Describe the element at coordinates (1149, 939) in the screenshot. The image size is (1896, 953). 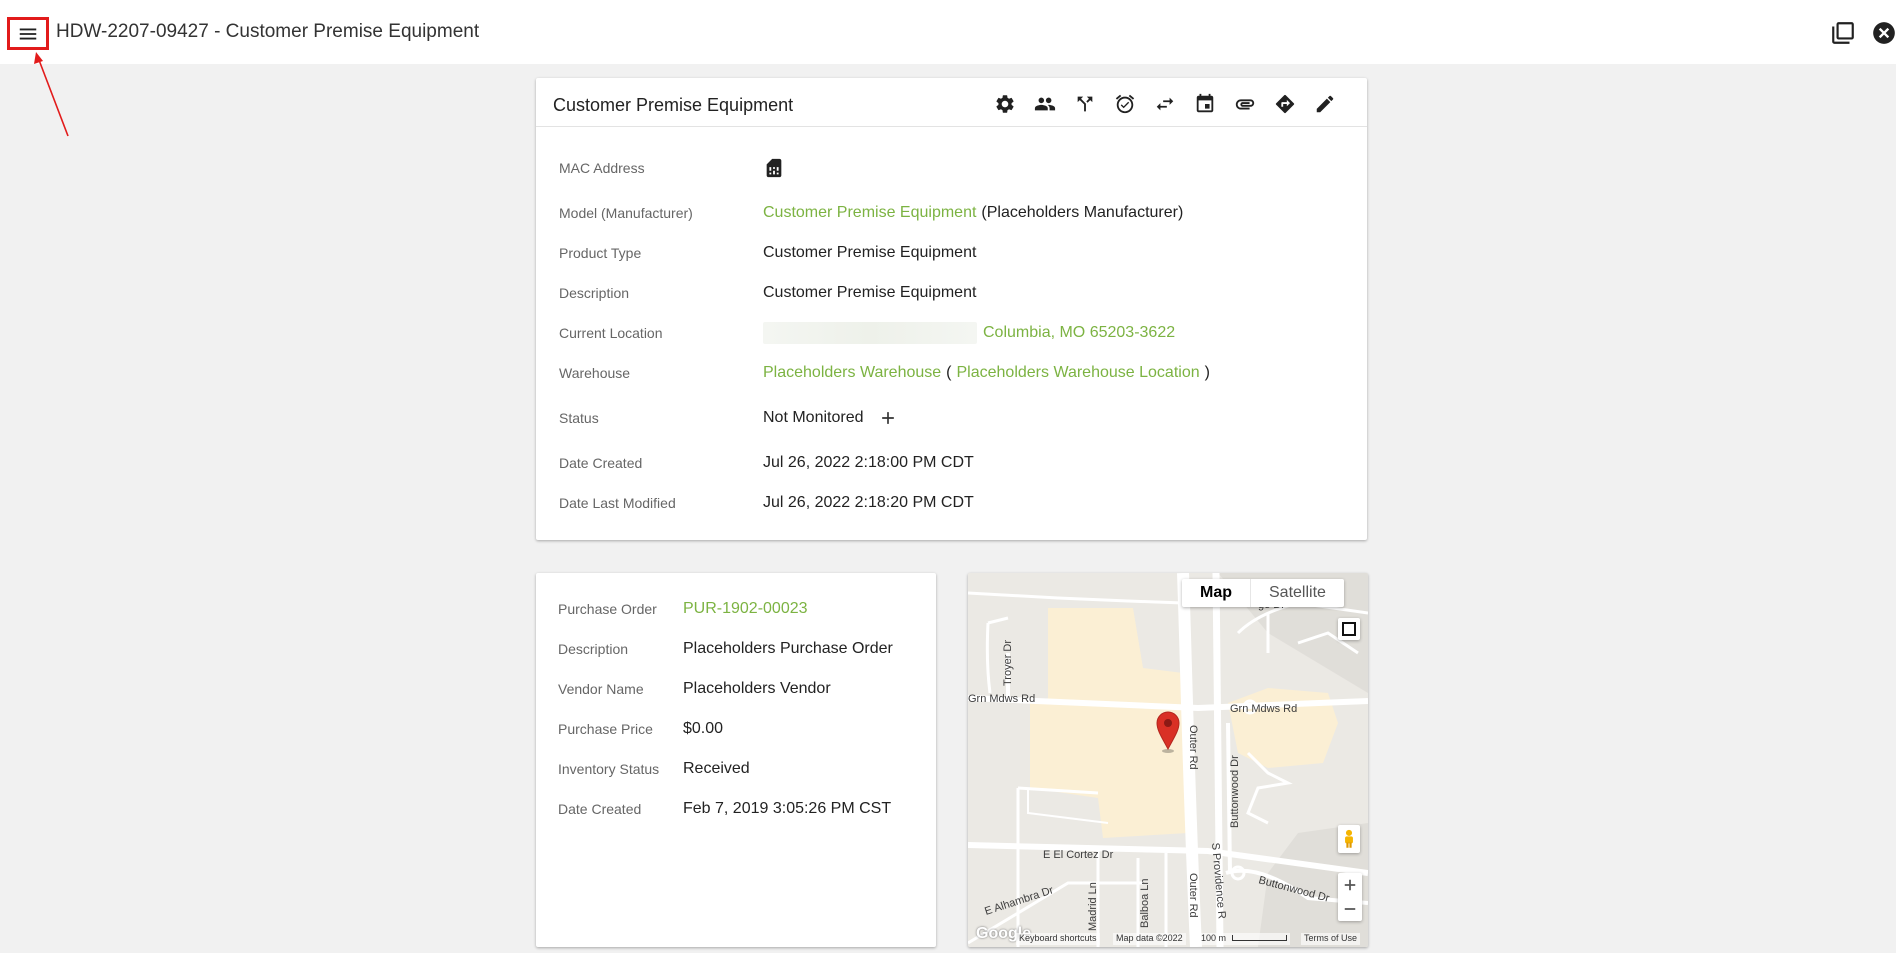
I see `map-data-label: Map data ©2022` at that location.